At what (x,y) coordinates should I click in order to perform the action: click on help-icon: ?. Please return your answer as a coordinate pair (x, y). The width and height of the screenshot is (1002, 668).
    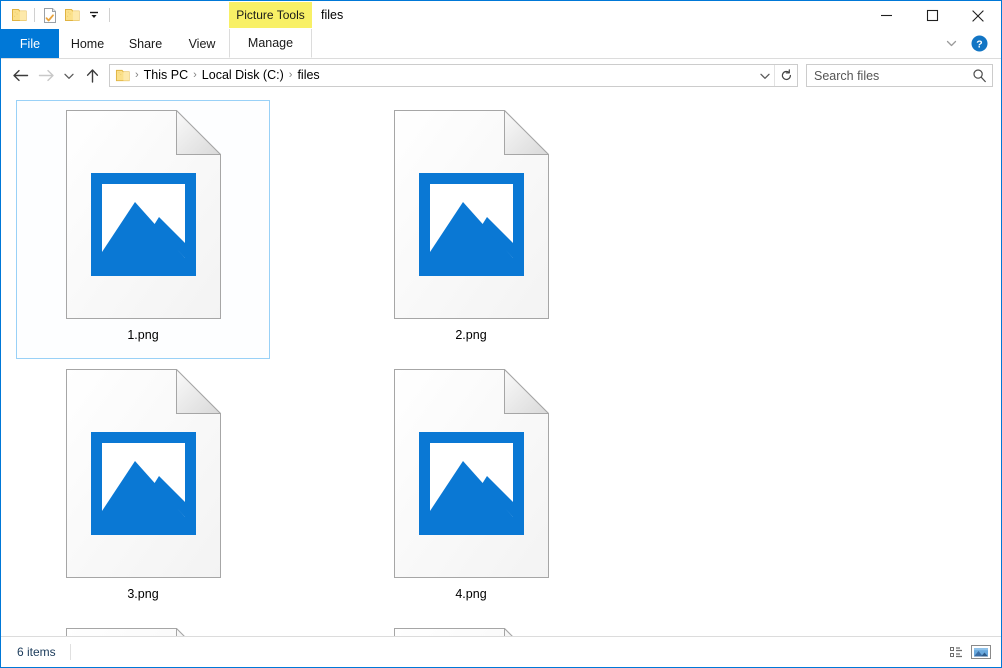
    Looking at the image, I should click on (979, 44).